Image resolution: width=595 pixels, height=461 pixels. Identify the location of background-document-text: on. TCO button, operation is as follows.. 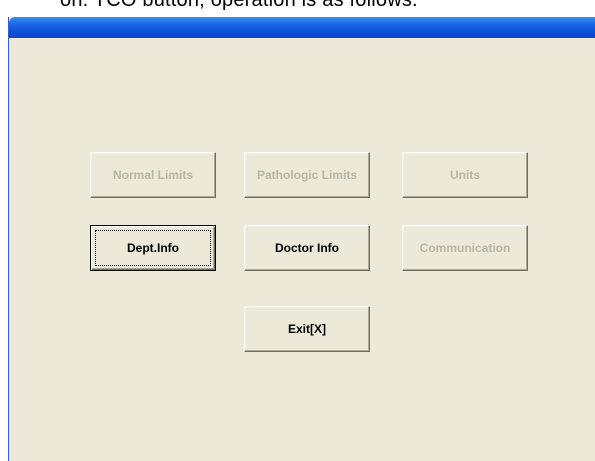
(297, 9).